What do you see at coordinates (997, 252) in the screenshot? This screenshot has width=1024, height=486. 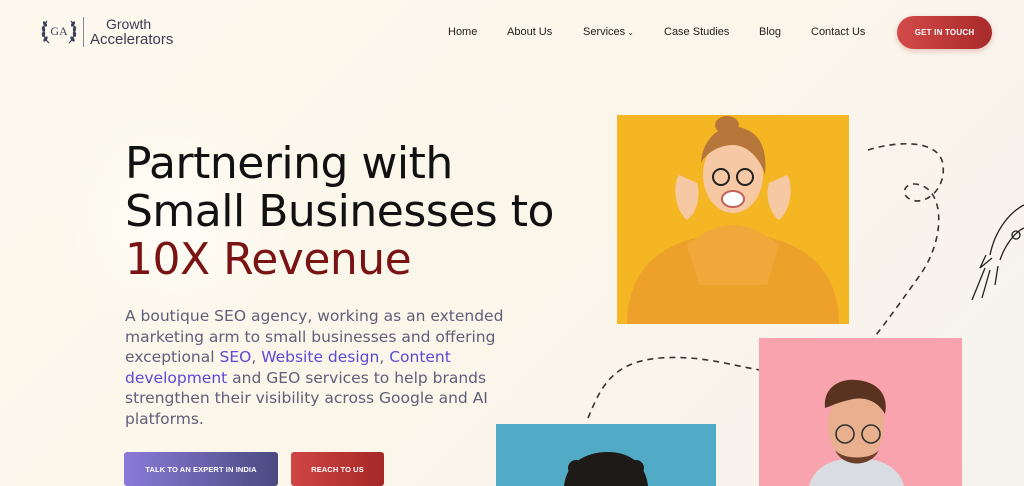 I see `rocket-icon` at bounding box center [997, 252].